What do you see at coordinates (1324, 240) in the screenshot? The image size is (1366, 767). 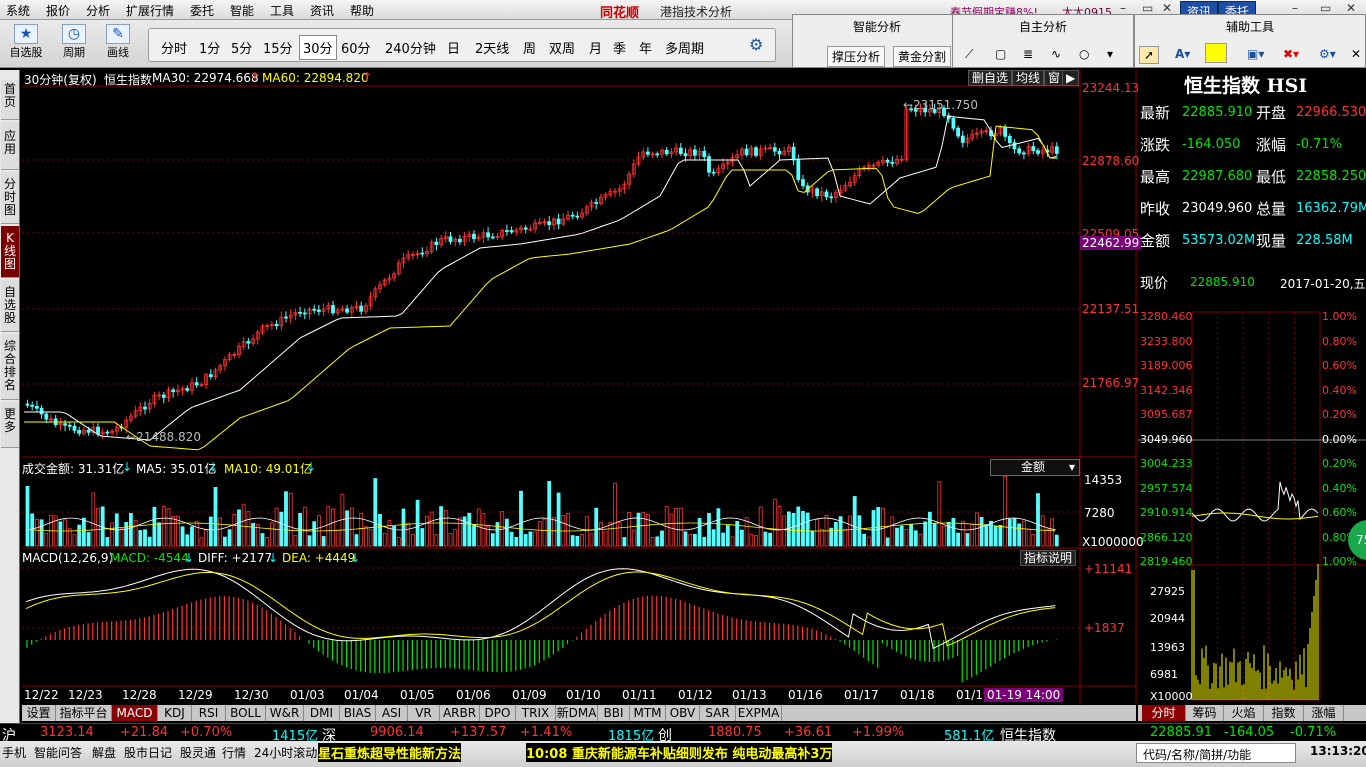 I see `quote-value: 228.58M` at bounding box center [1324, 240].